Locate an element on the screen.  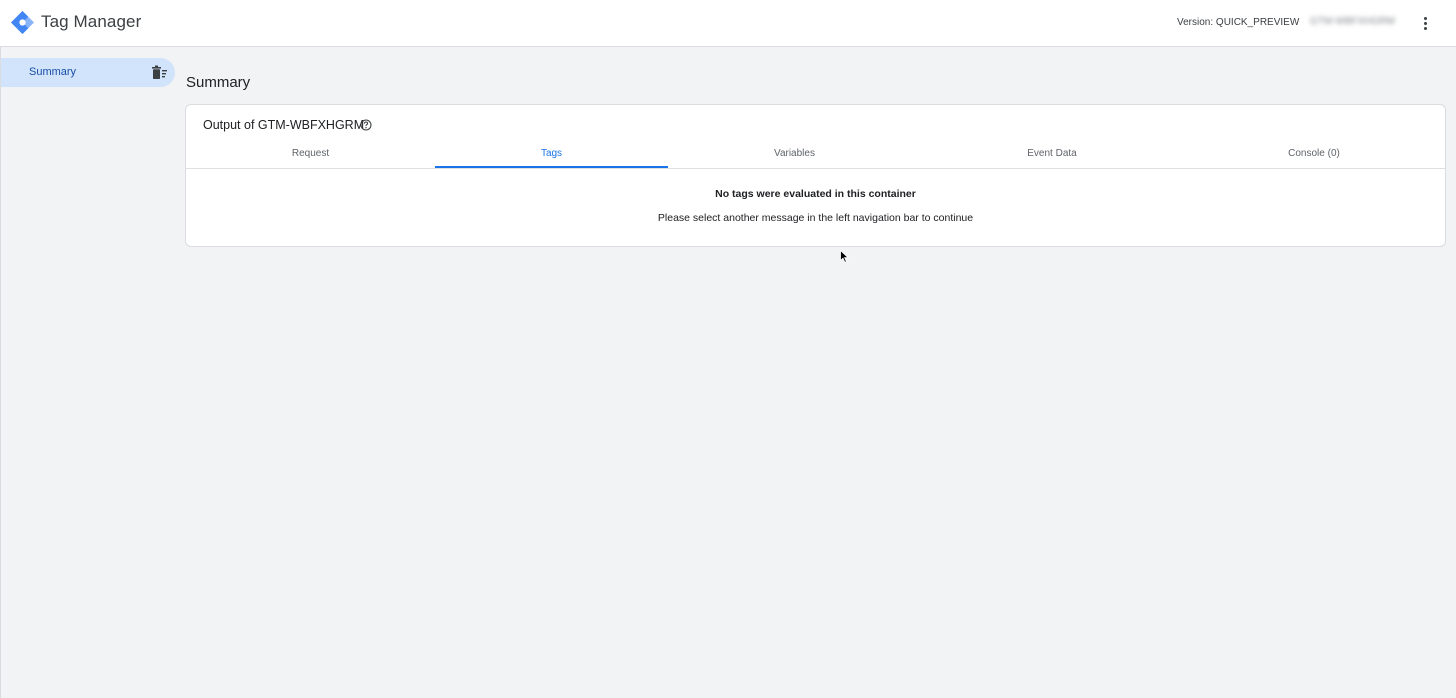
tag-manager-logo-icon is located at coordinates (22, 22).